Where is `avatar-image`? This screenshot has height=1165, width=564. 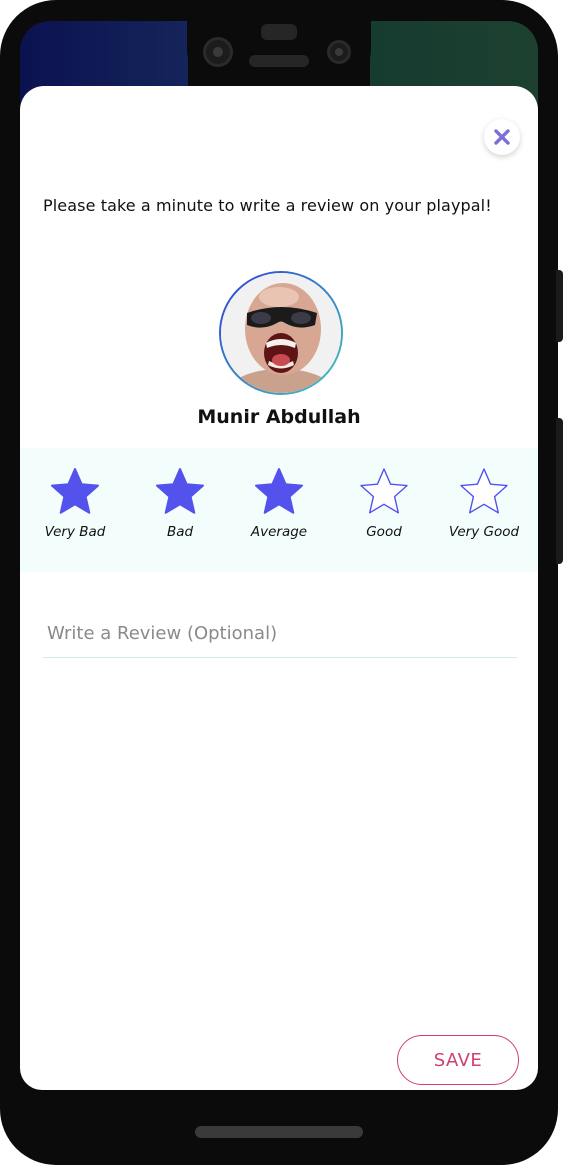
avatar-image is located at coordinates (281, 333).